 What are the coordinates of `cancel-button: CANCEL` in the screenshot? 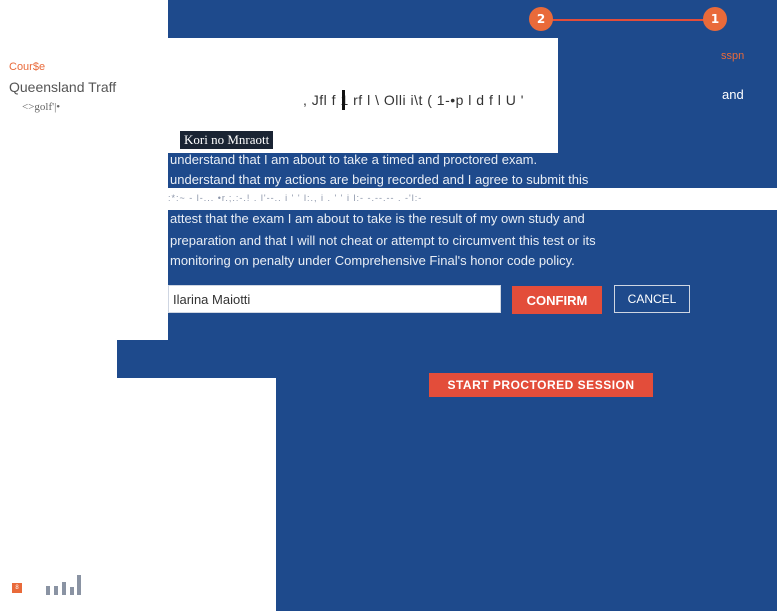 It's located at (652, 299).